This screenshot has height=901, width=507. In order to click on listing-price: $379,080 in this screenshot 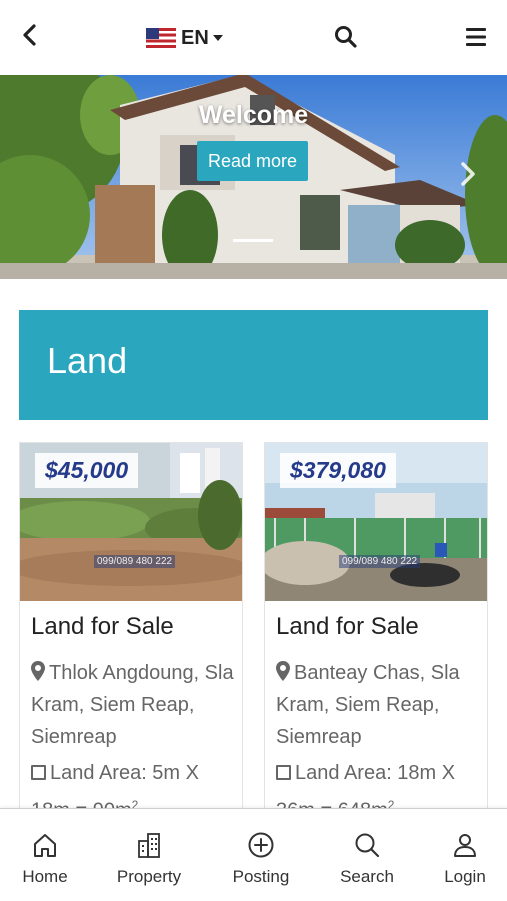, I will do `click(338, 470)`.